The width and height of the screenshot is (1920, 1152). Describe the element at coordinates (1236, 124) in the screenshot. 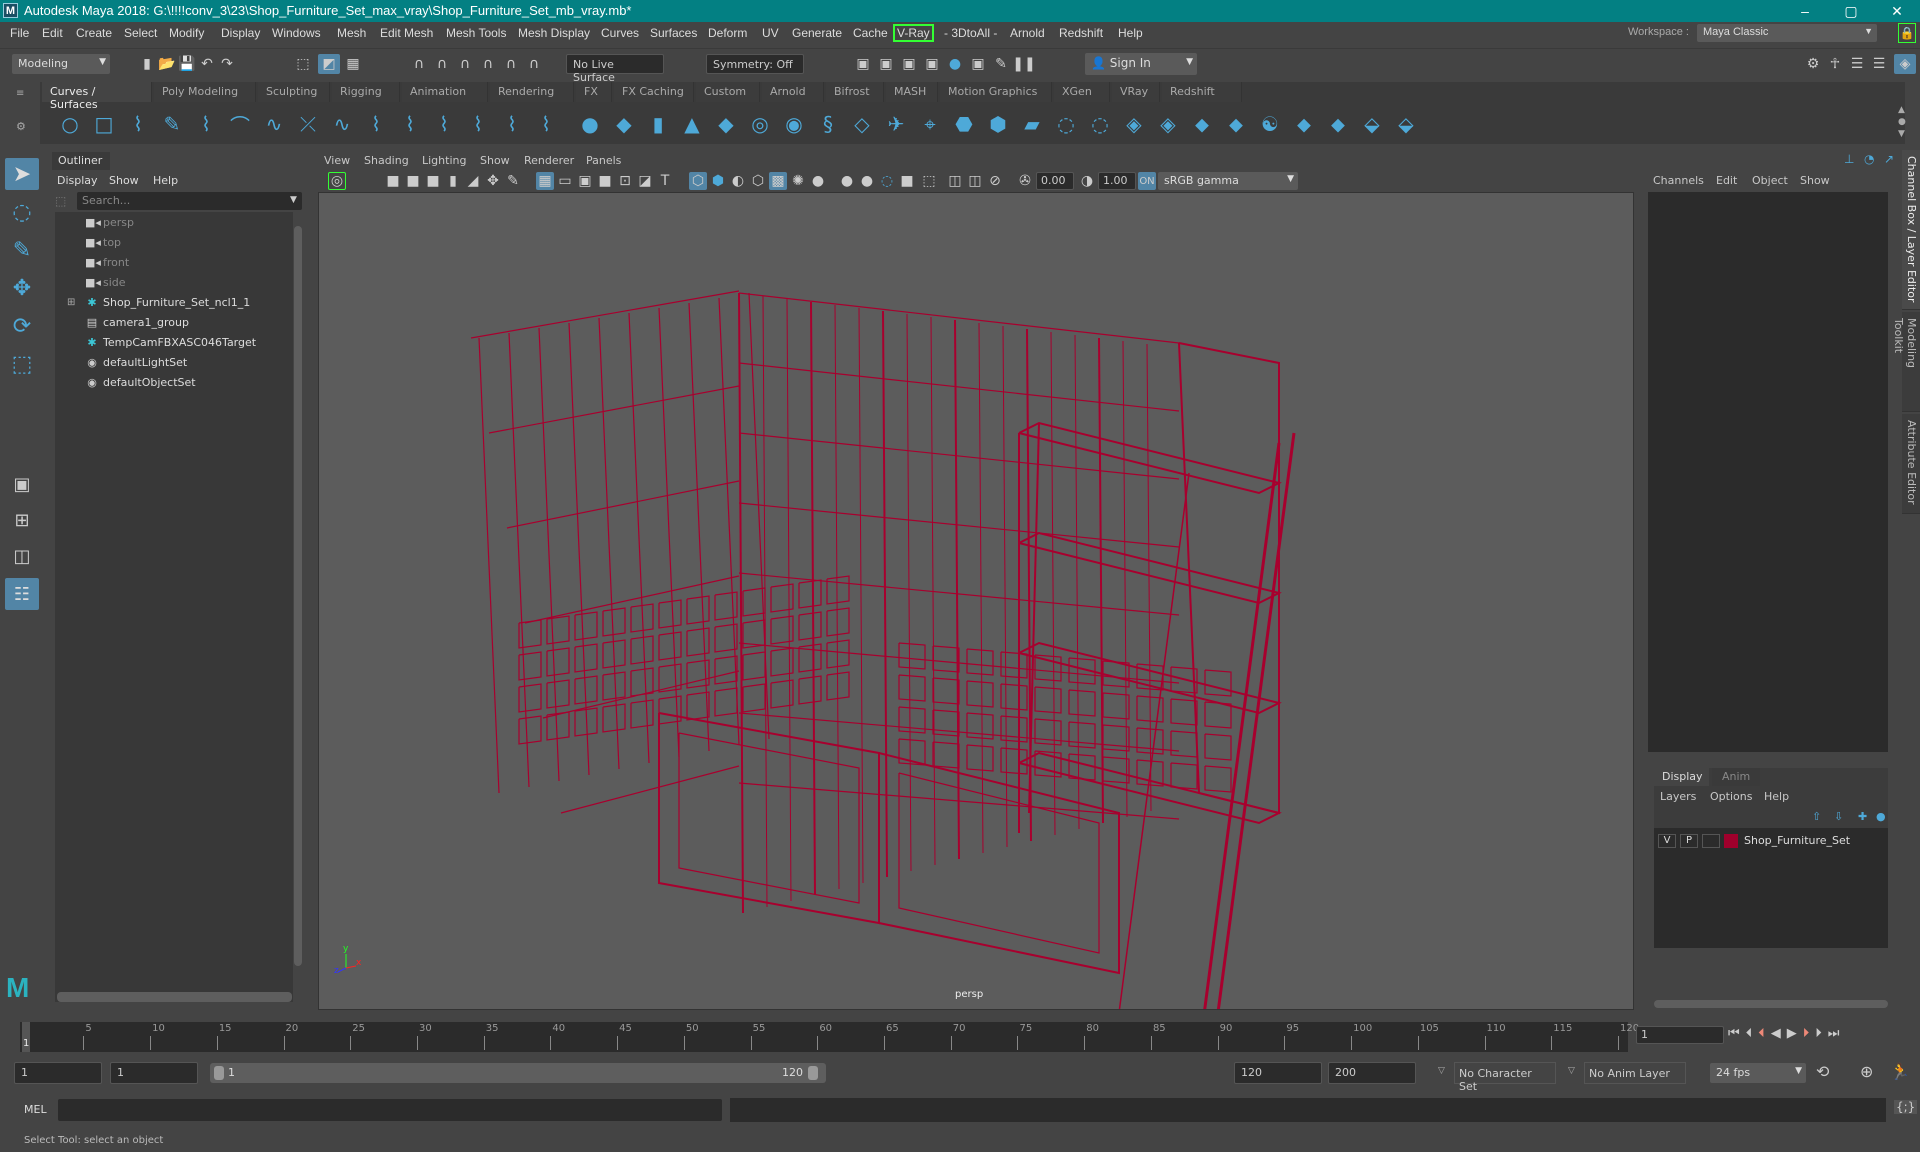

I see `detach-surface-icon: ⬥` at that location.